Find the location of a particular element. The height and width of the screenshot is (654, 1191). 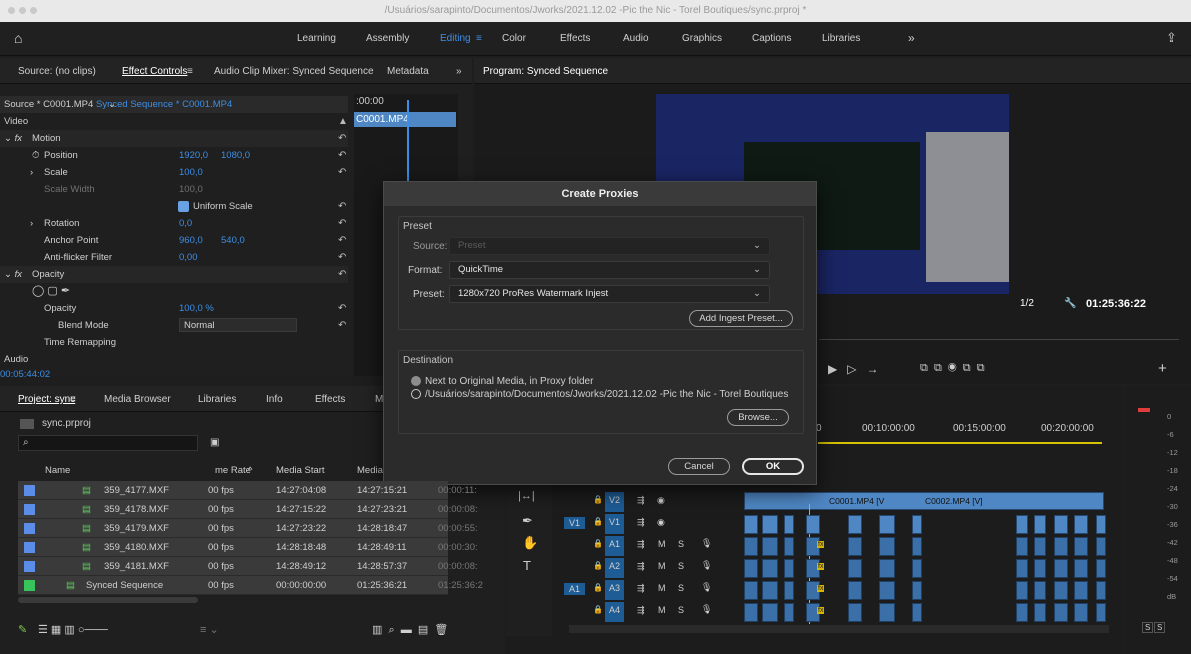

tab-metadata: Metadata is located at coordinates (408, 71).